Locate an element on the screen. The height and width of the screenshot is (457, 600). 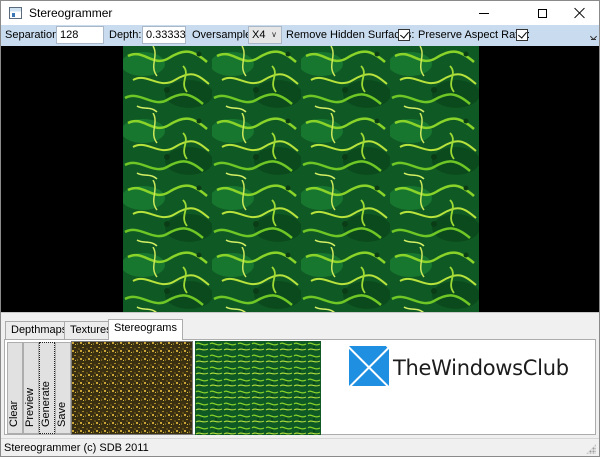
preview-button: Preview is located at coordinates (31, 388).